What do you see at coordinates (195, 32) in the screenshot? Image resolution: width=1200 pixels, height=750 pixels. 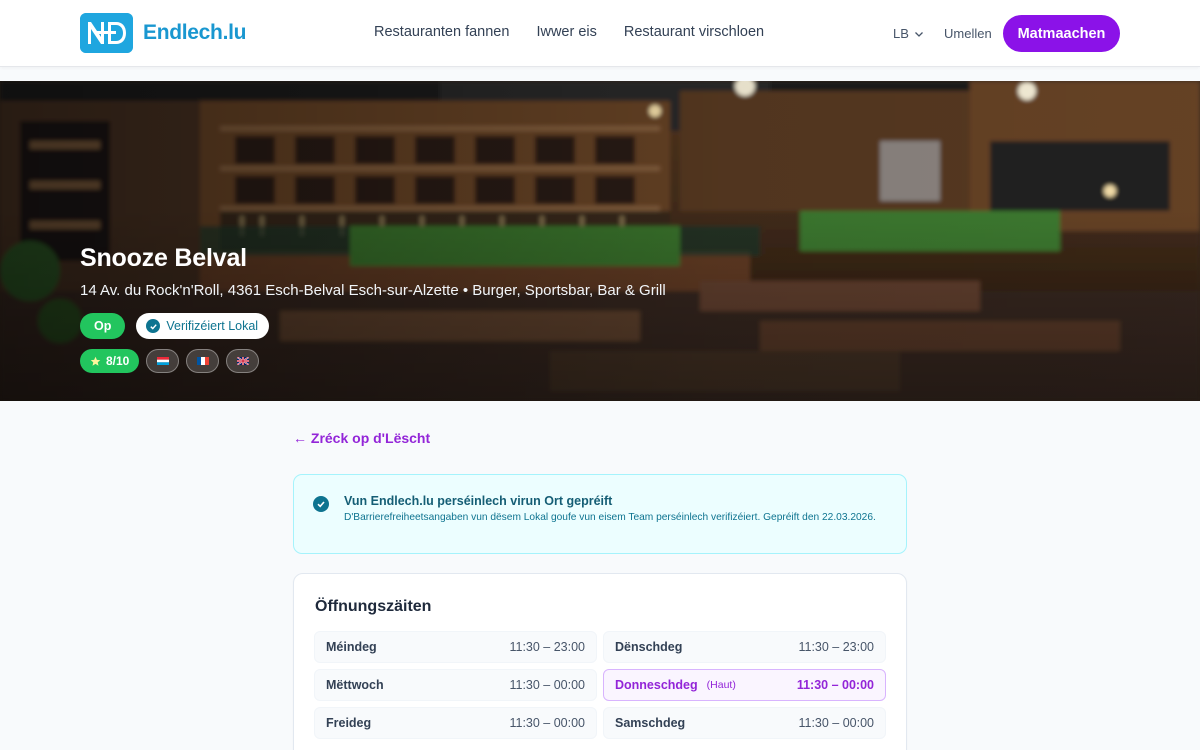 I see `brand-name: Endlech.lu` at bounding box center [195, 32].